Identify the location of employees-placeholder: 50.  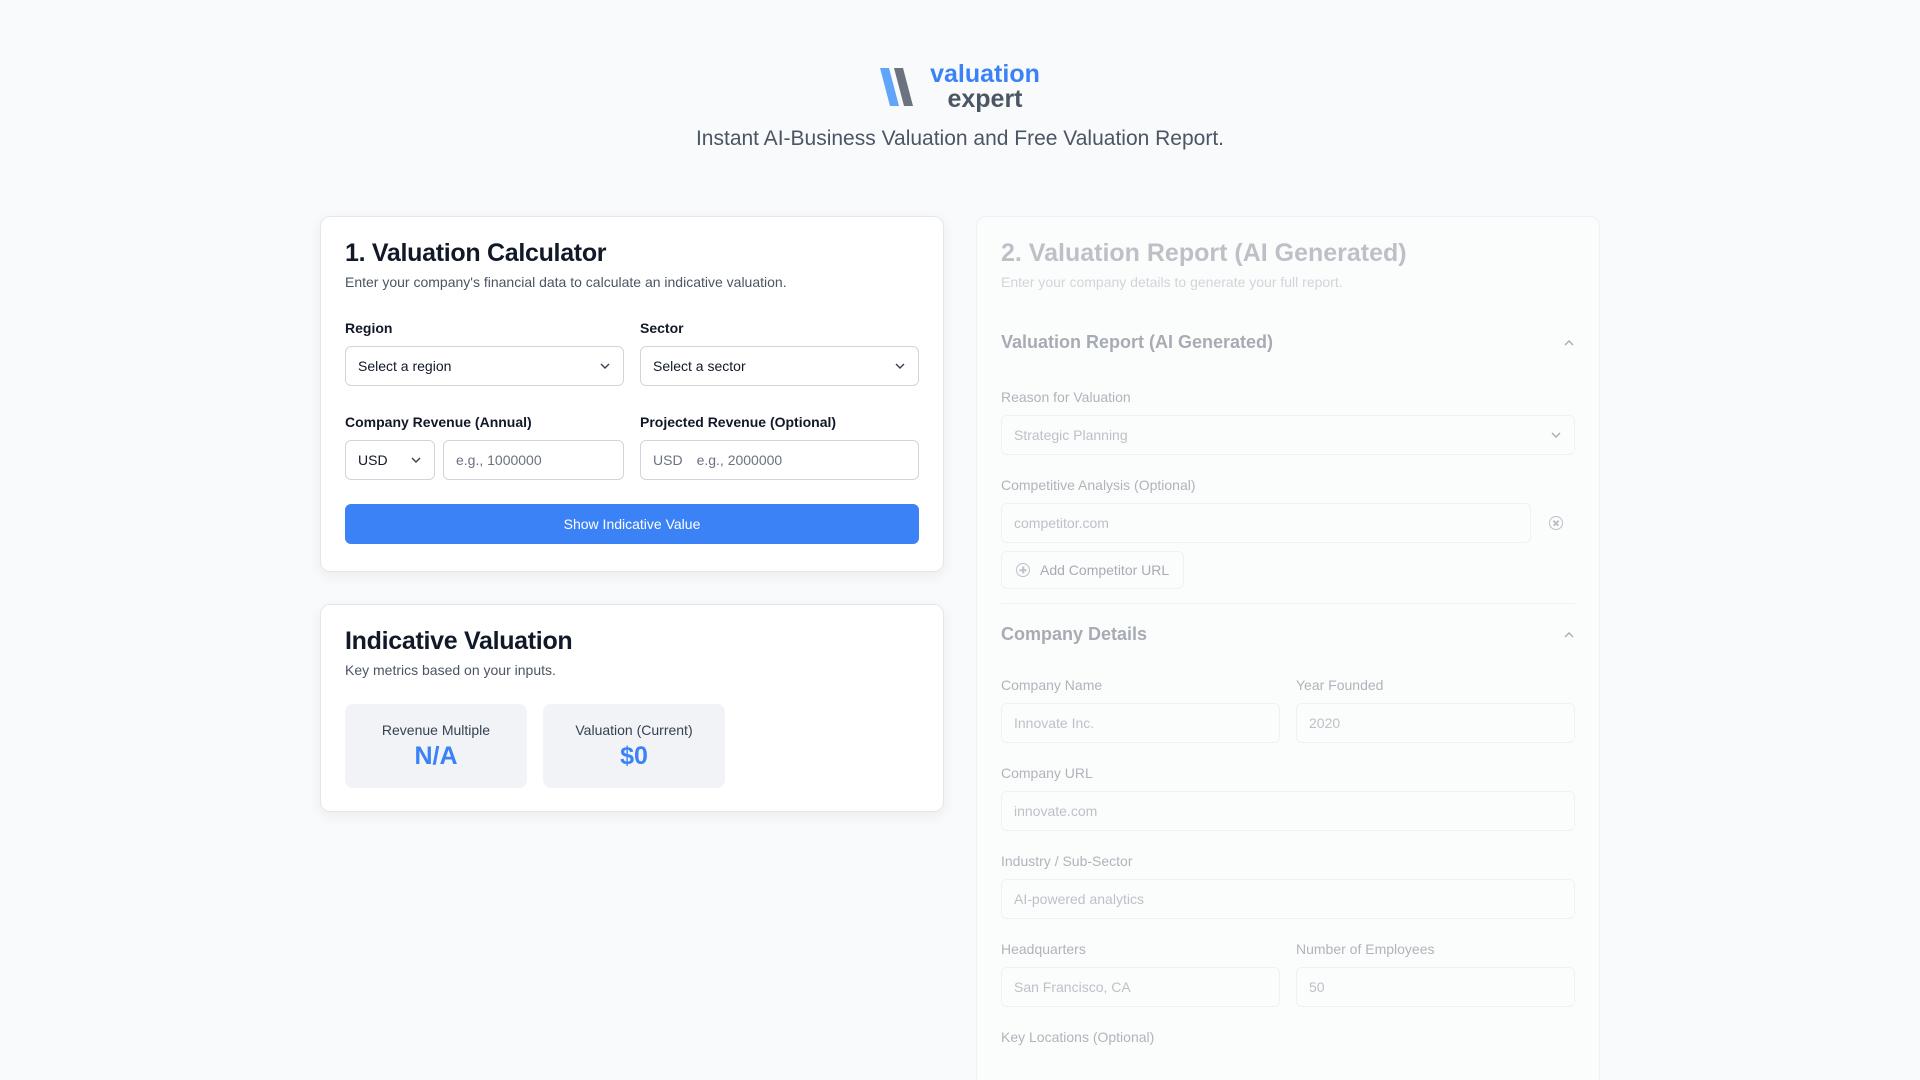
(1317, 987).